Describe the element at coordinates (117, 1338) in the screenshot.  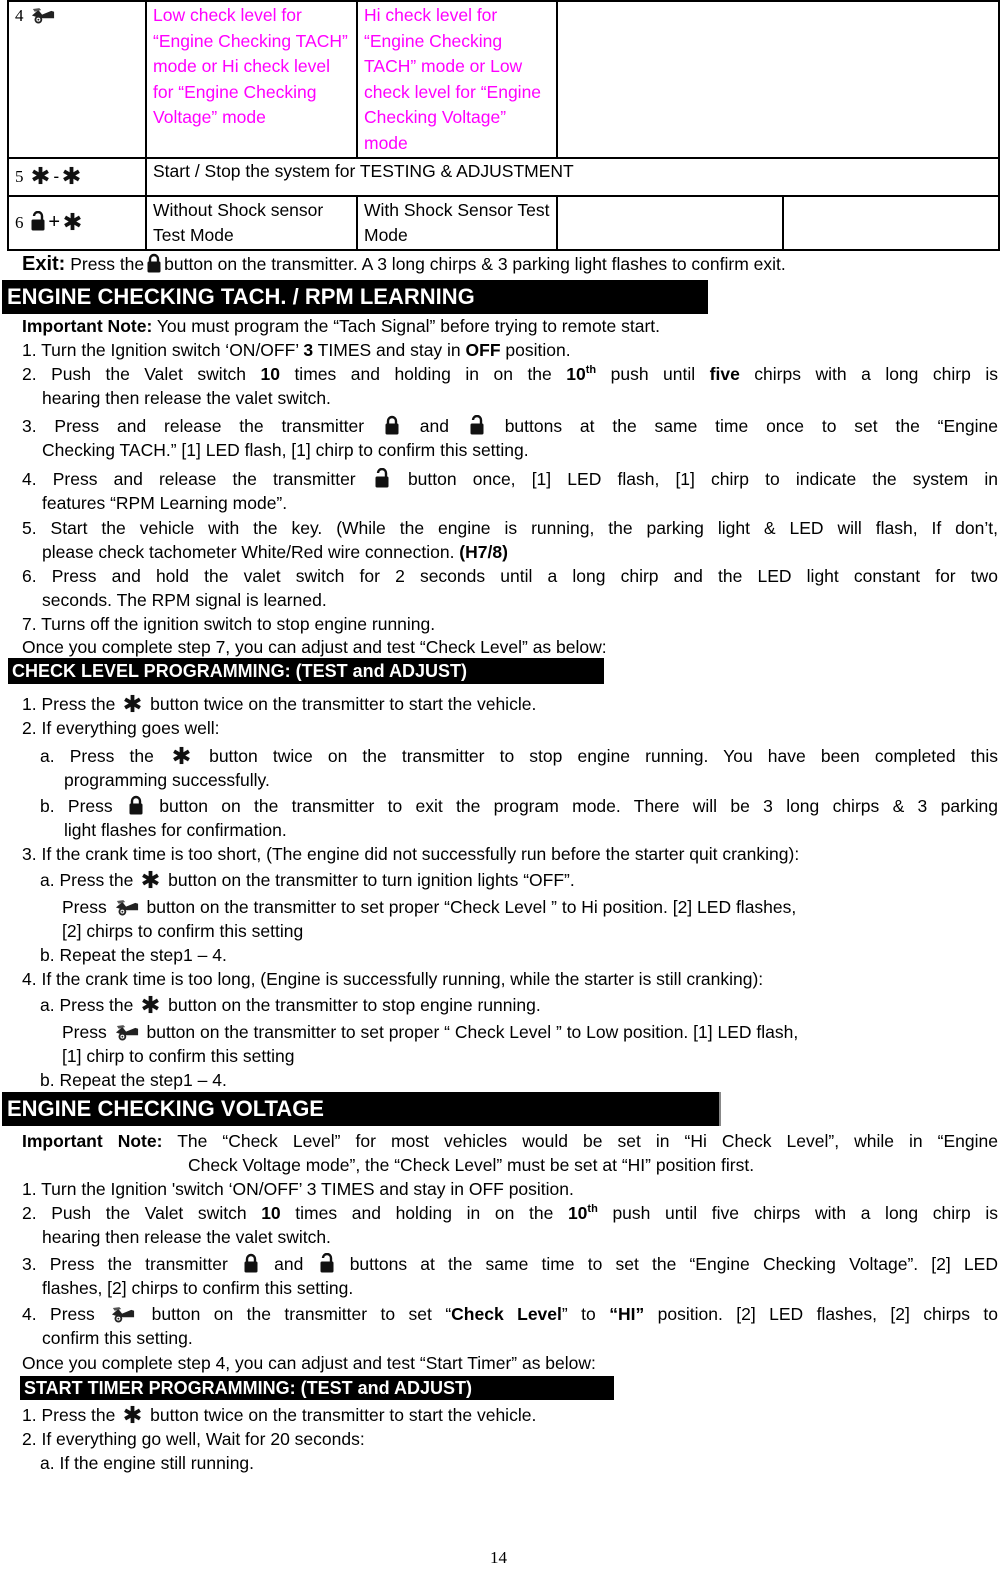
I see `volt-step-4-cont: confirm this setting.` at that location.